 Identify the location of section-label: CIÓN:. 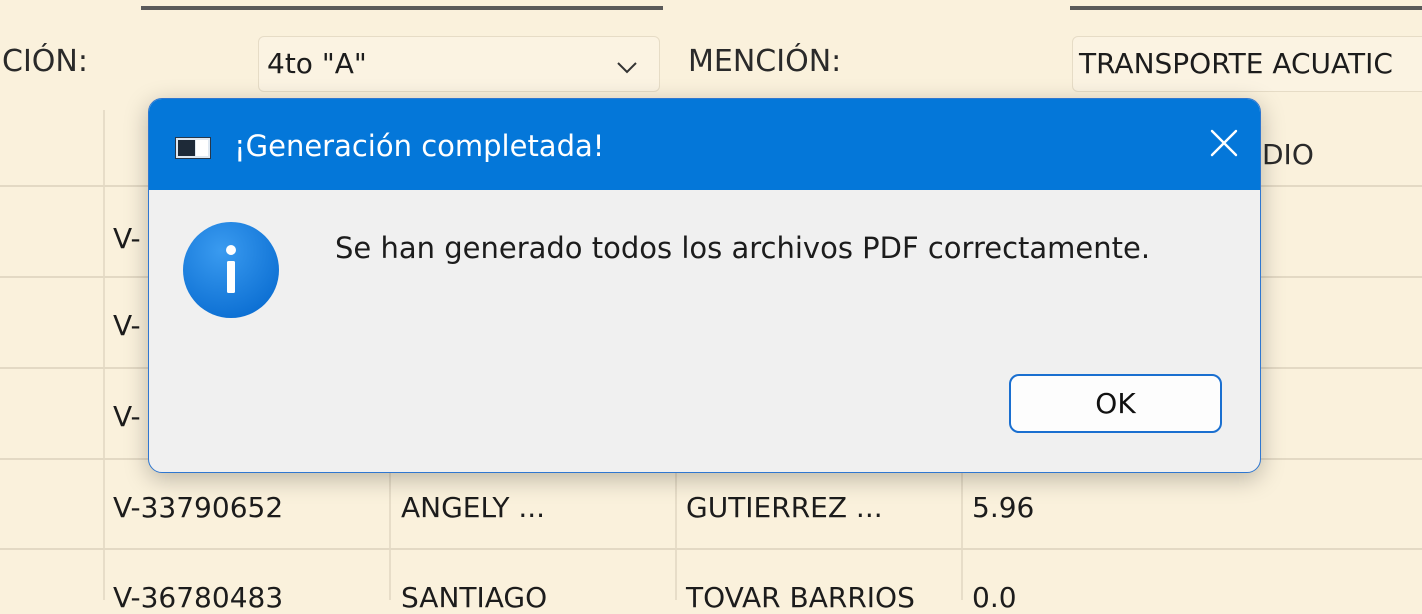
(45, 61).